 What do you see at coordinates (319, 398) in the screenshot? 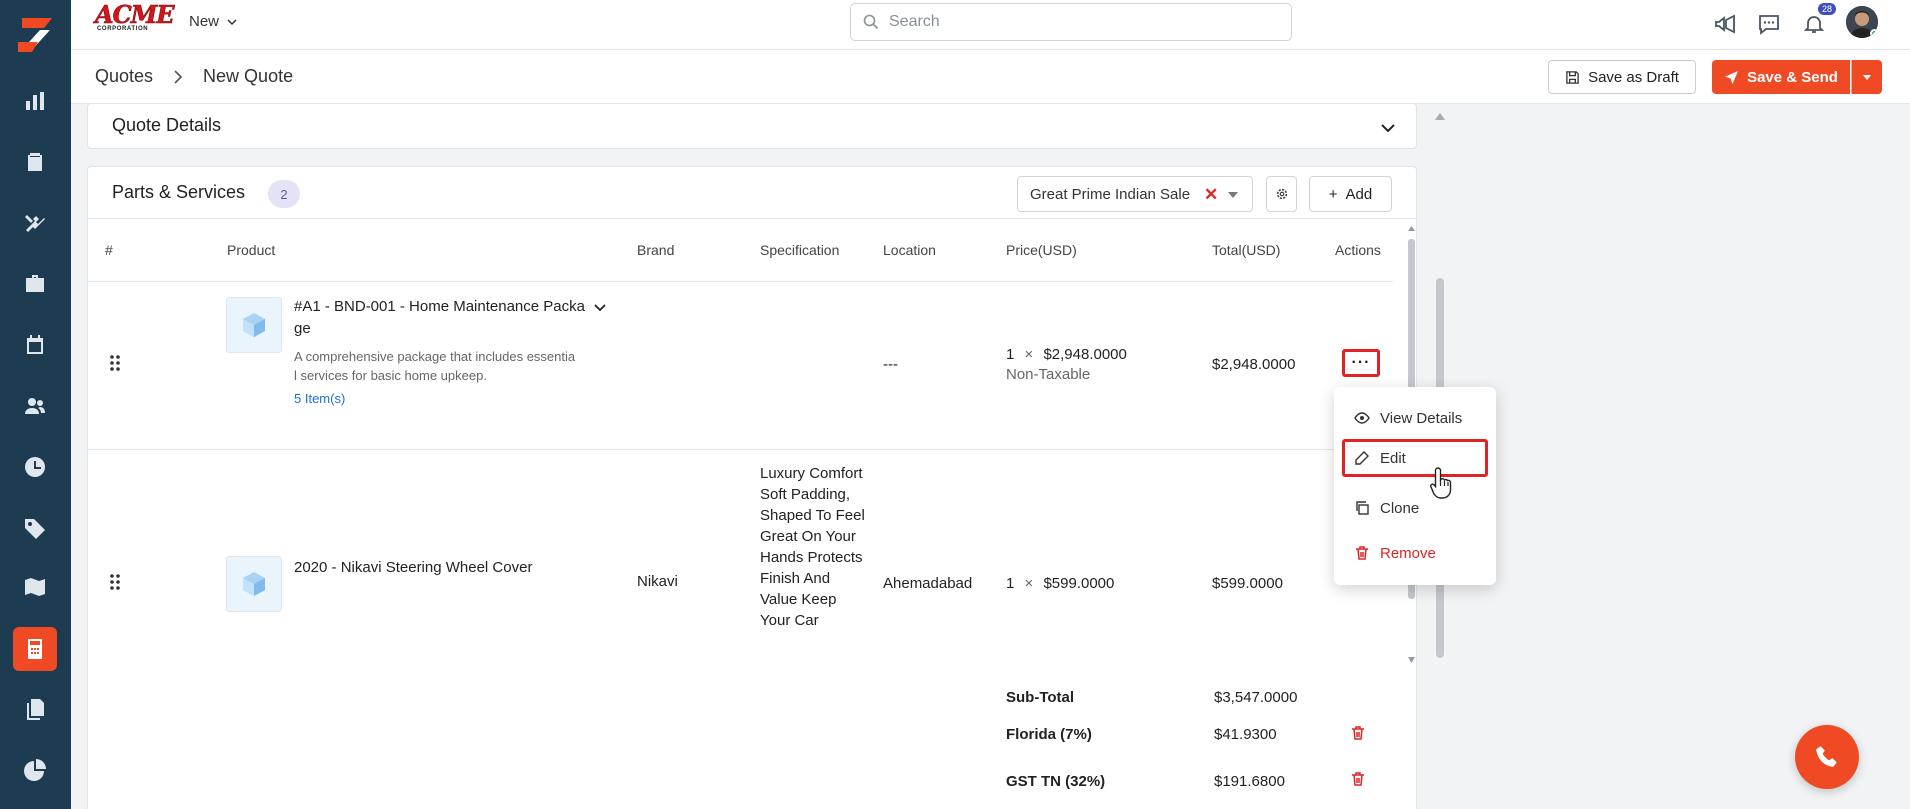
I see `bundle-items-link: 5 Item(s)` at bounding box center [319, 398].